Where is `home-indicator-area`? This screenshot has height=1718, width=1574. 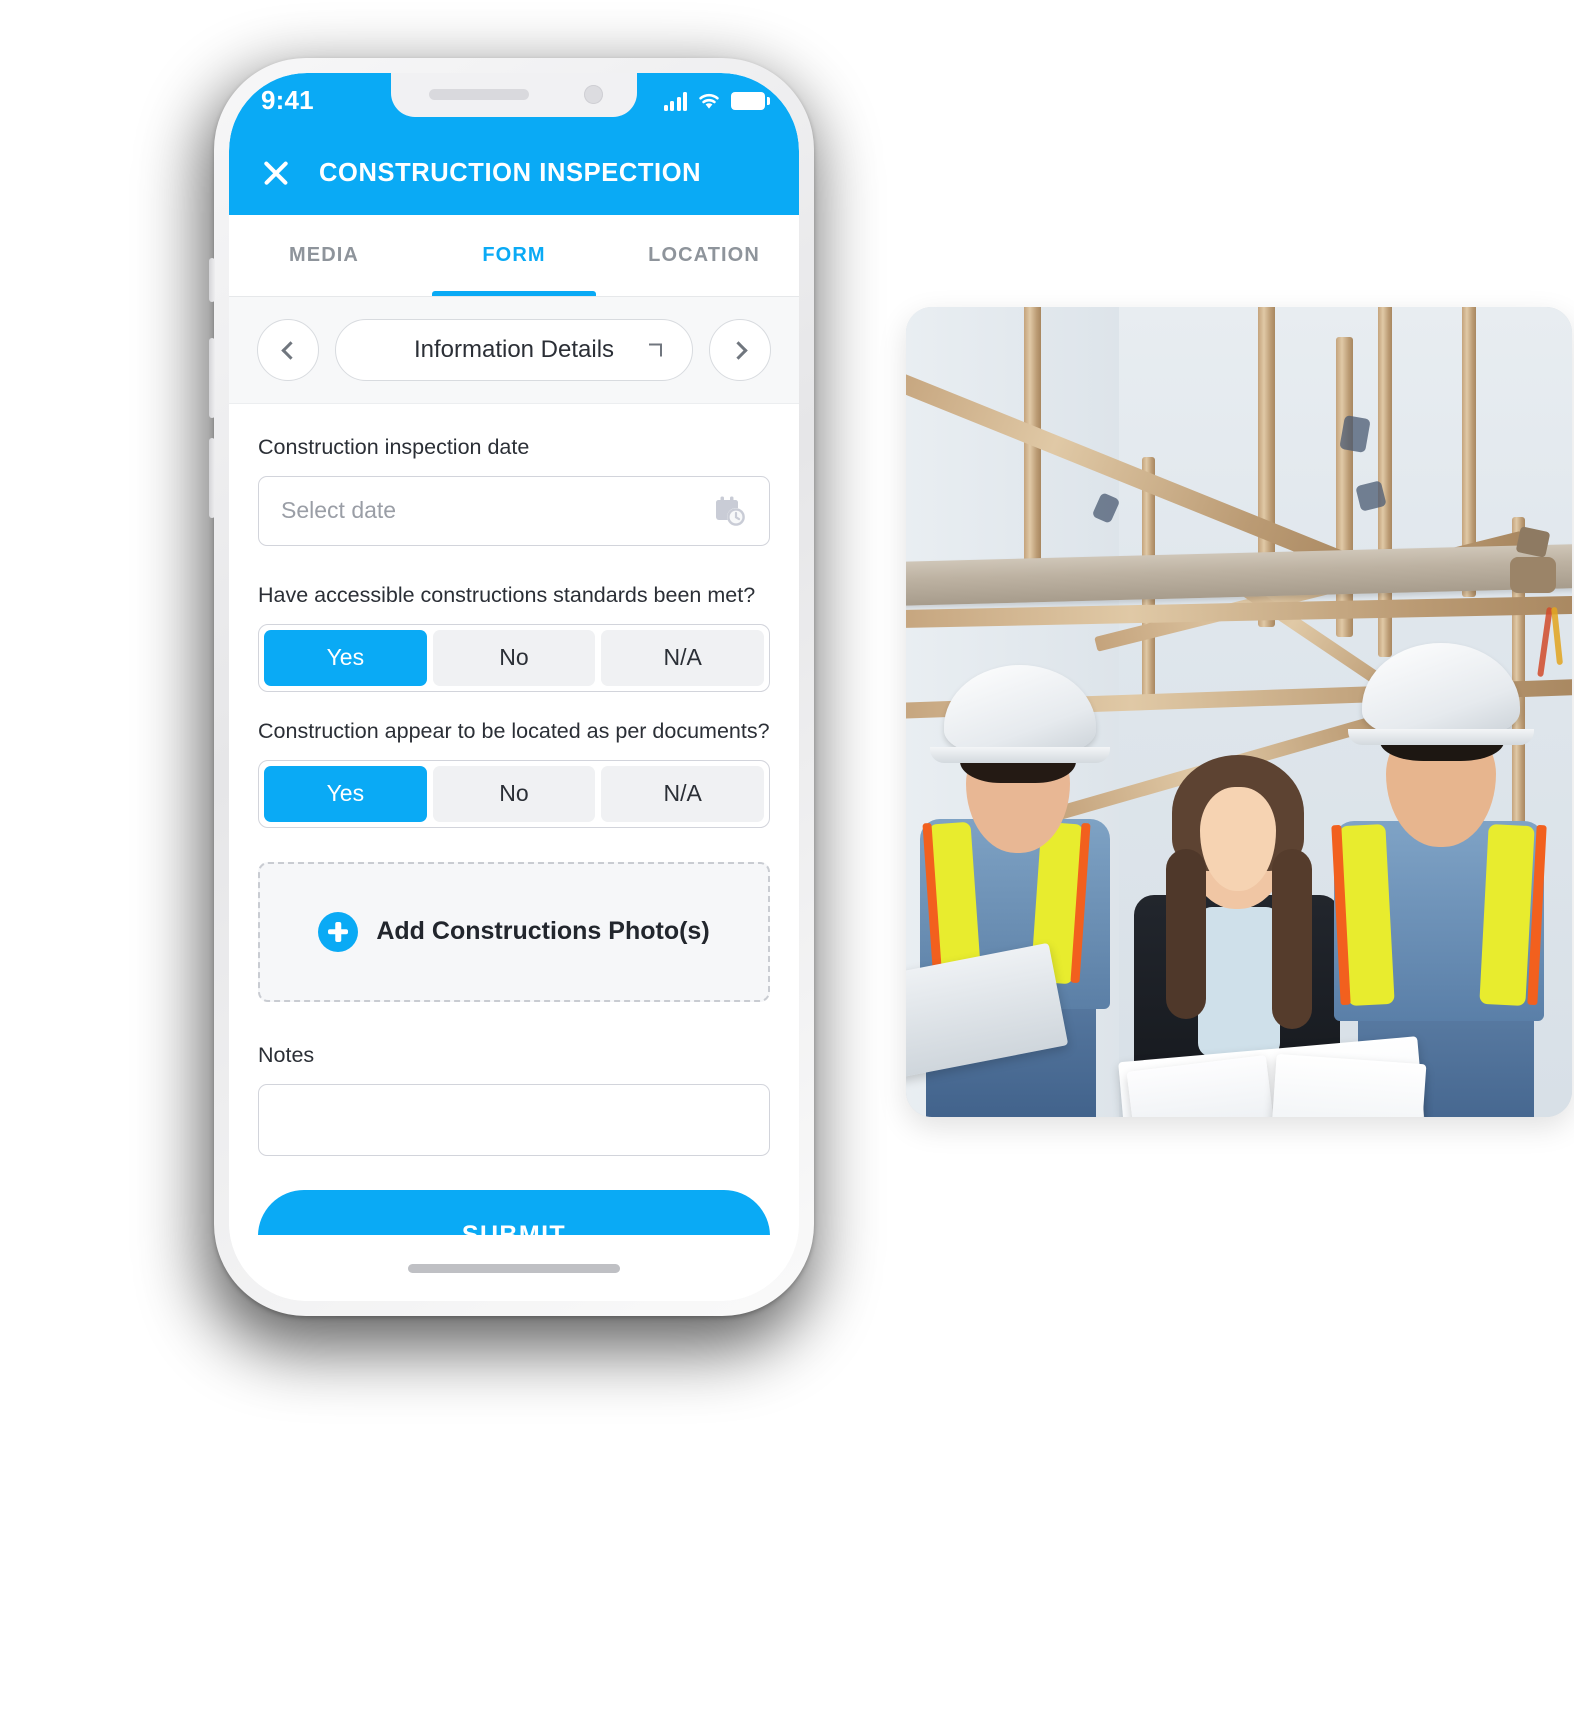
home-indicator-area is located at coordinates (514, 1268).